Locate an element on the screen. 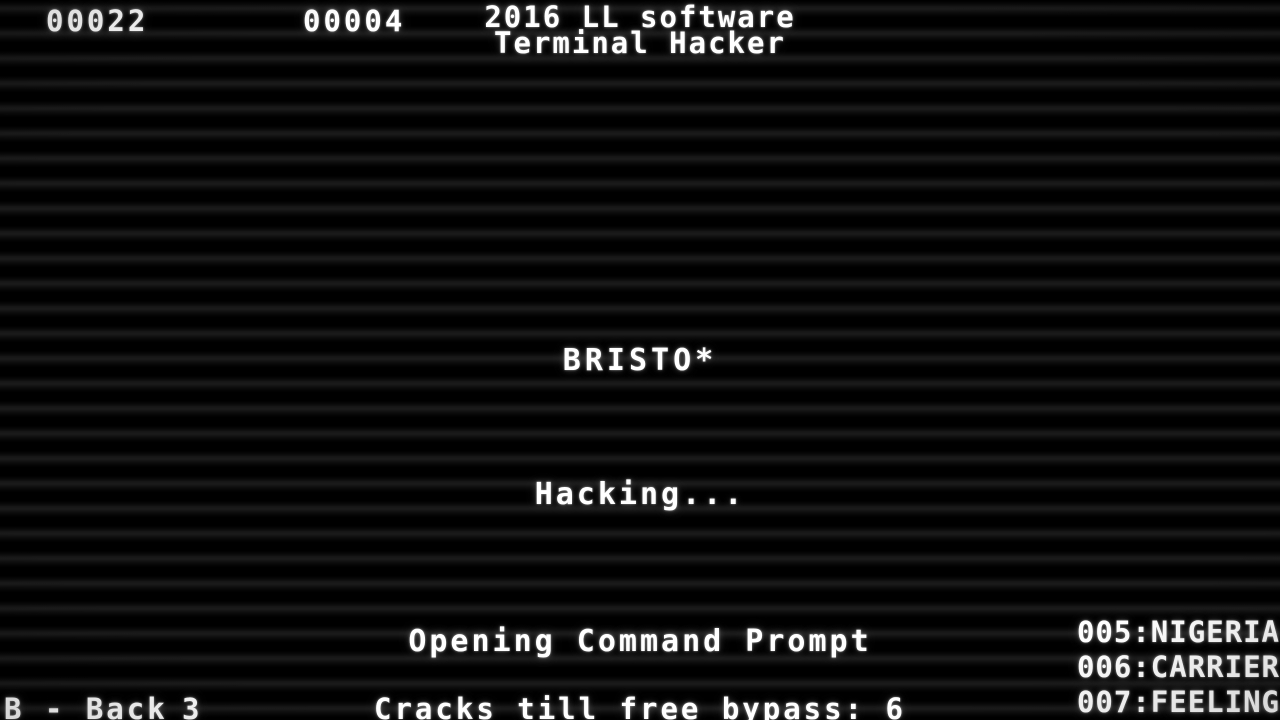  title-block: 2016 LL software Terminal Hacker is located at coordinates (640, 31).